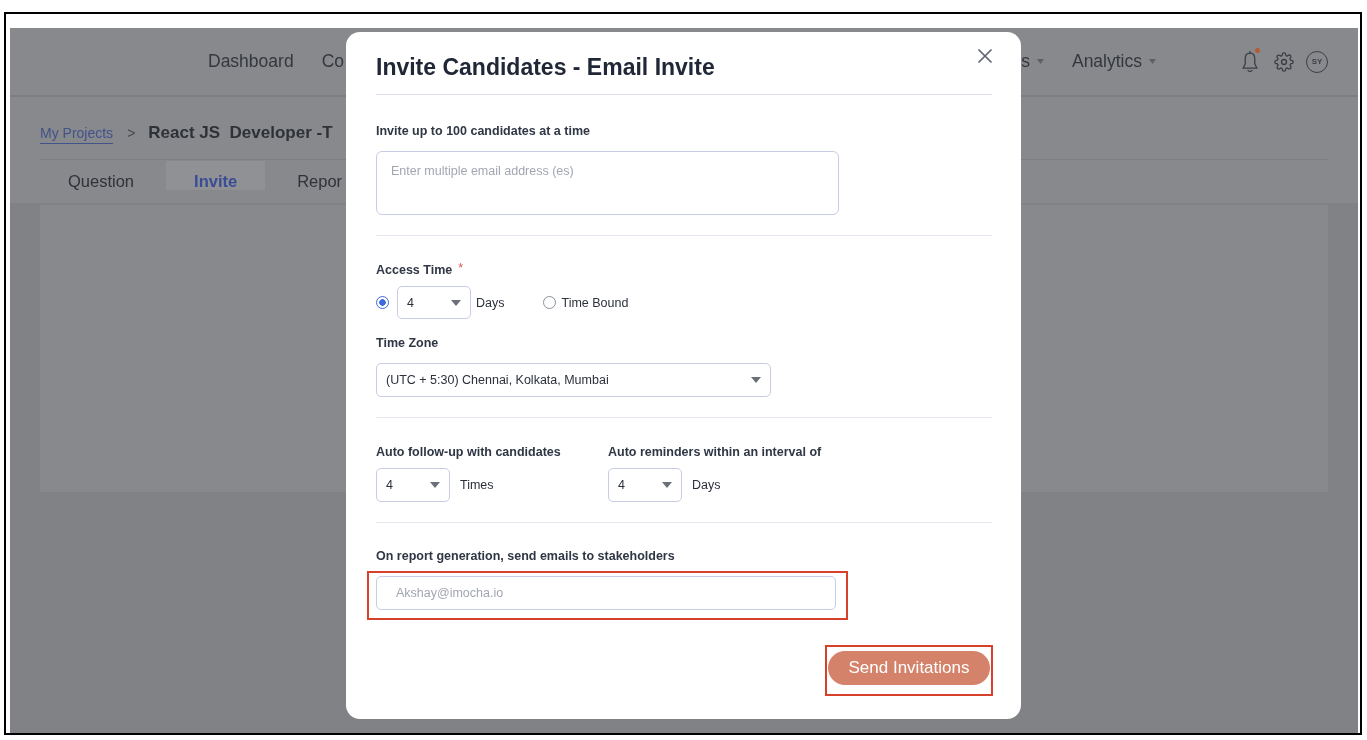  Describe the element at coordinates (477, 485) in the screenshot. I see `unit-label: Times` at that location.